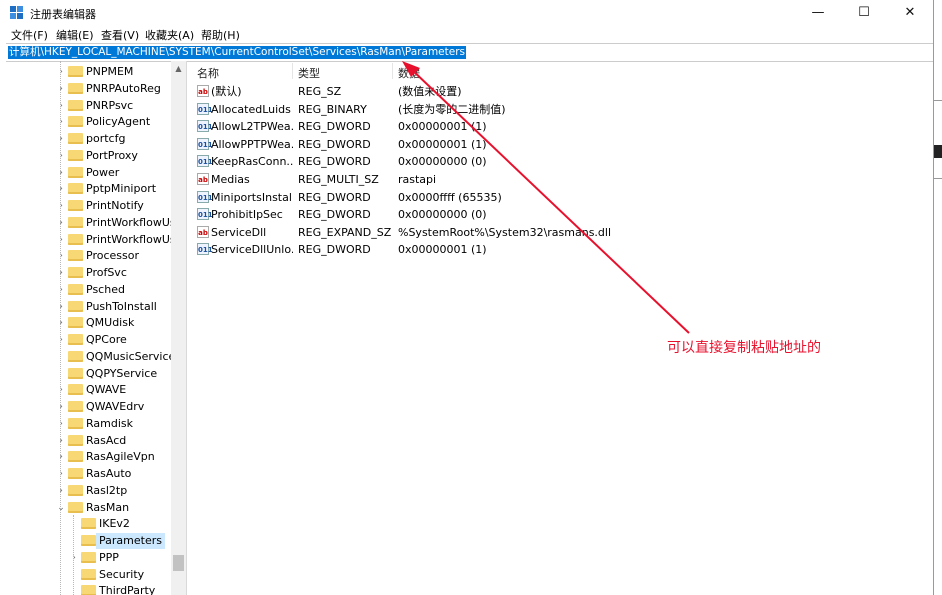 Image resolution: width=942 pixels, height=595 pixels. I want to click on tree-node: IKEv2, so click(88, 524).